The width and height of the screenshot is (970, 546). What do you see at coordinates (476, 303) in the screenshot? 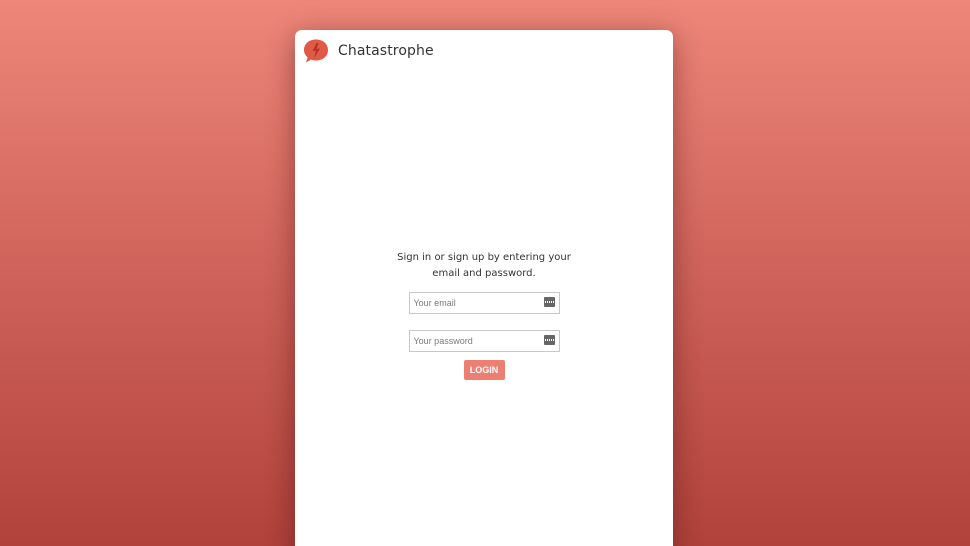
I see `email-input` at bounding box center [476, 303].